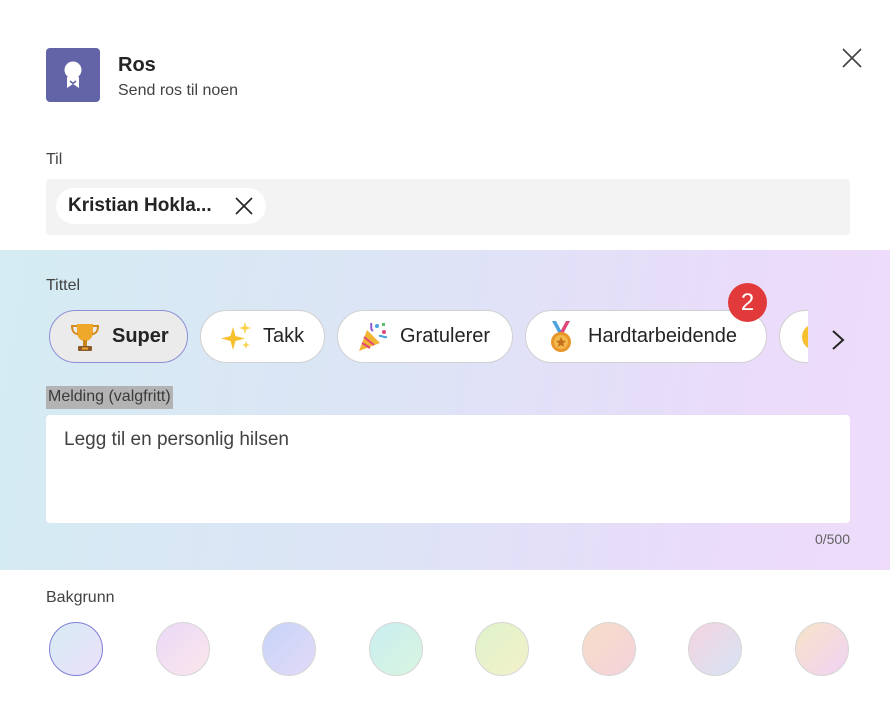 The image size is (890, 709). I want to click on title-option-super: Super, so click(118, 336).